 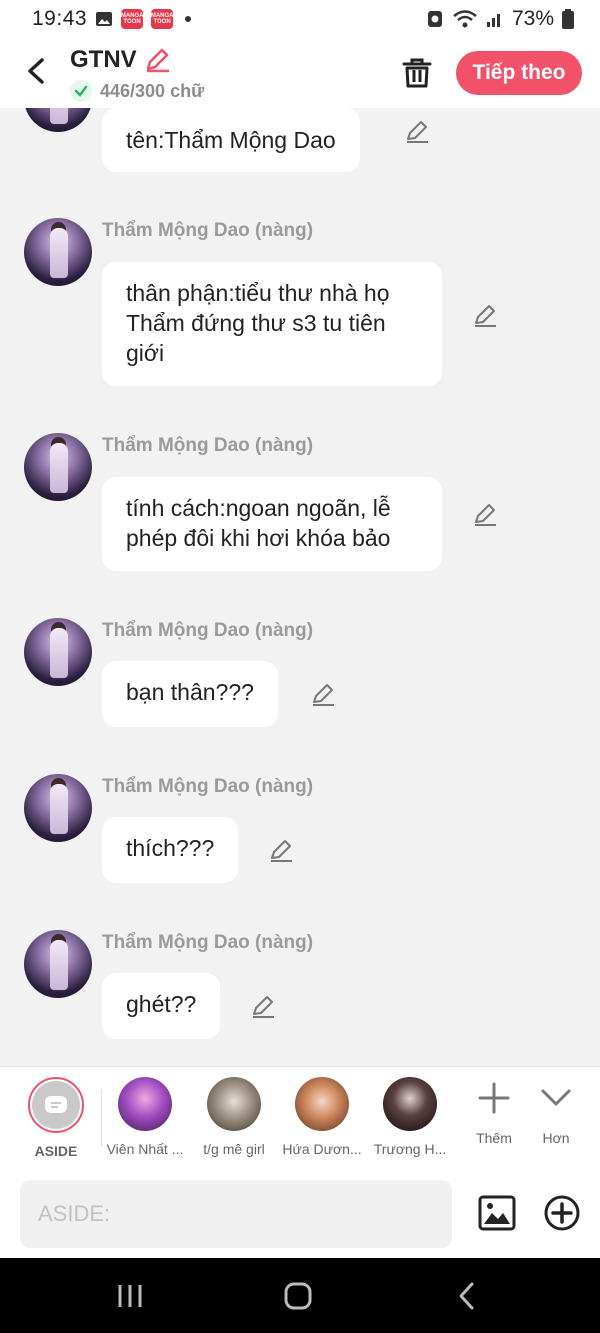 I want to click on gallery-icon, so click(x=104, y=19).